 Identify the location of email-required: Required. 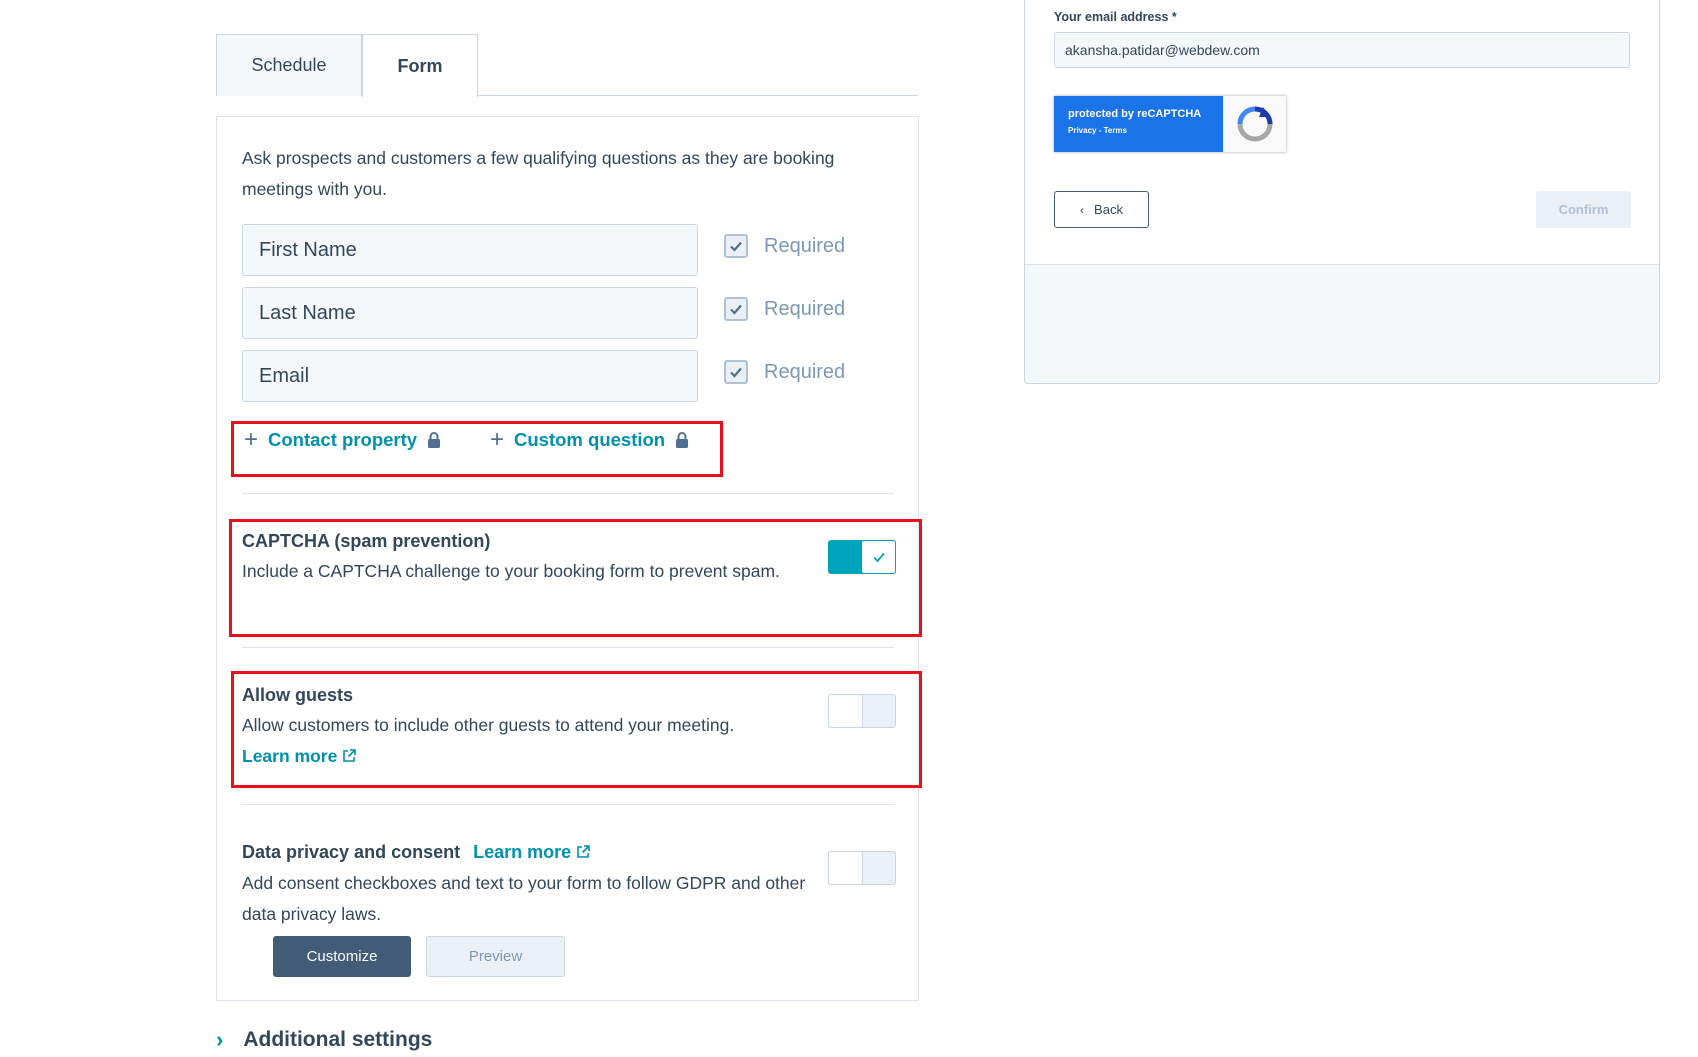
(784, 372).